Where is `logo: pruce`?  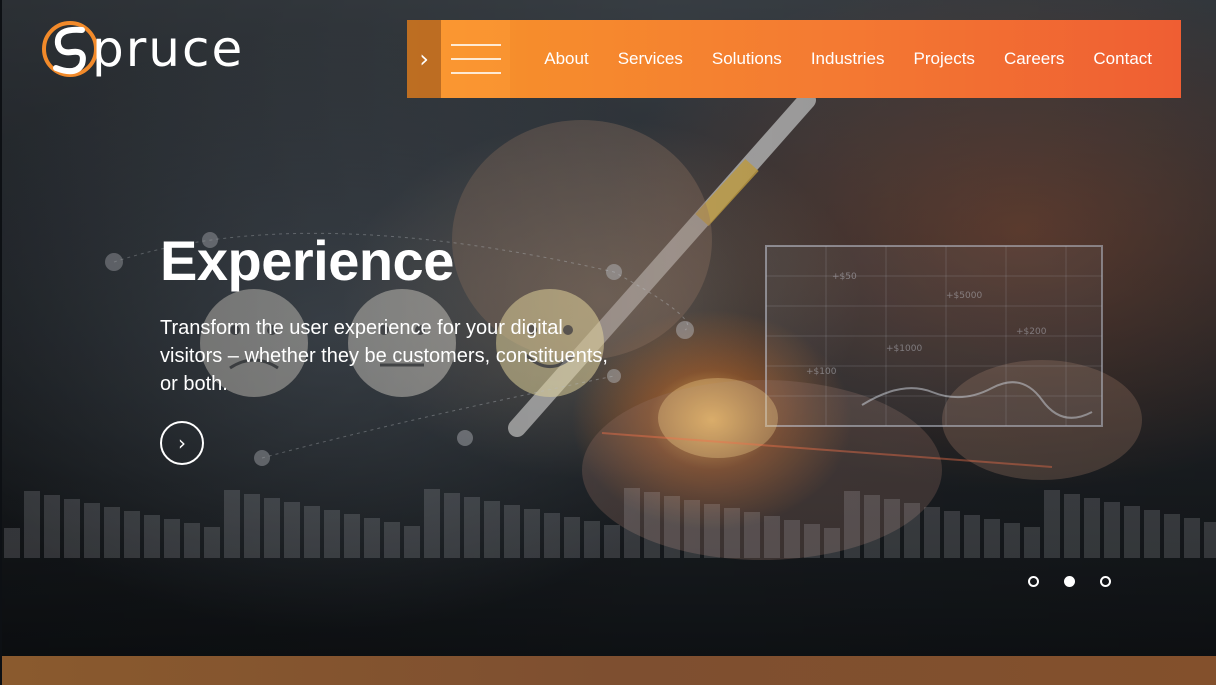 logo: pruce is located at coordinates (143, 49).